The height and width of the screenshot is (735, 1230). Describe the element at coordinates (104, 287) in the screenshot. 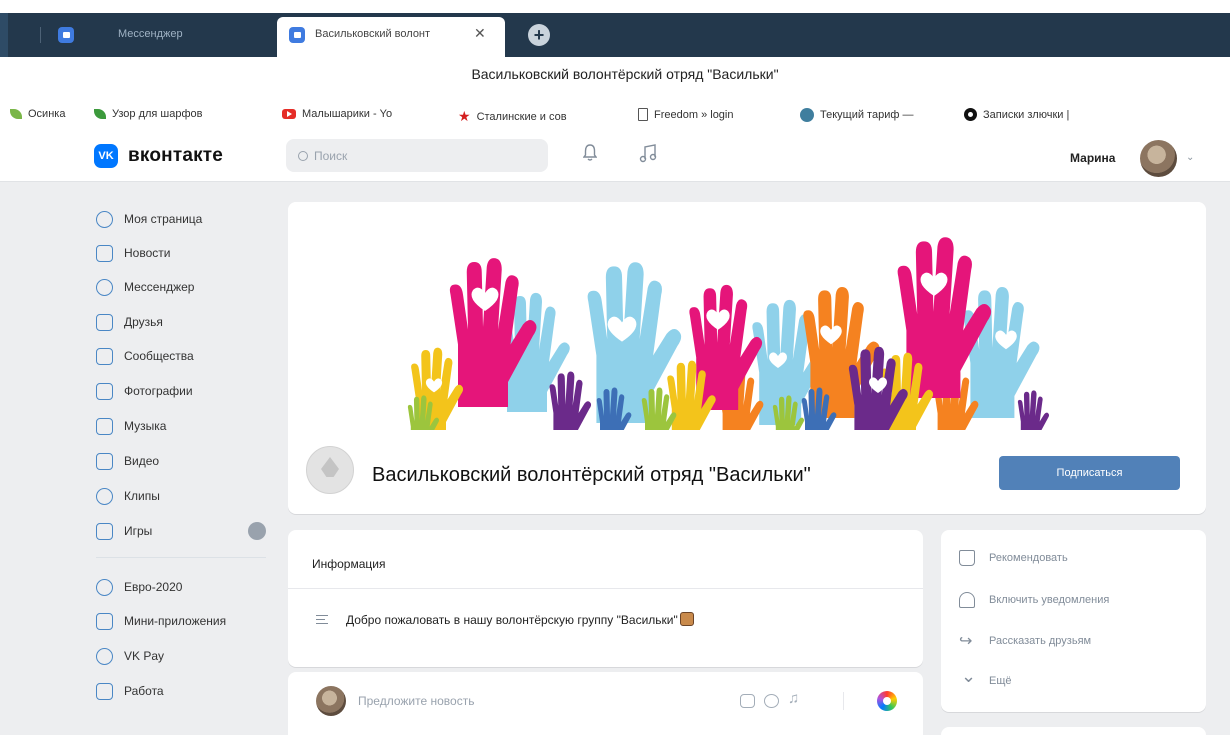

I see `message-icon` at that location.